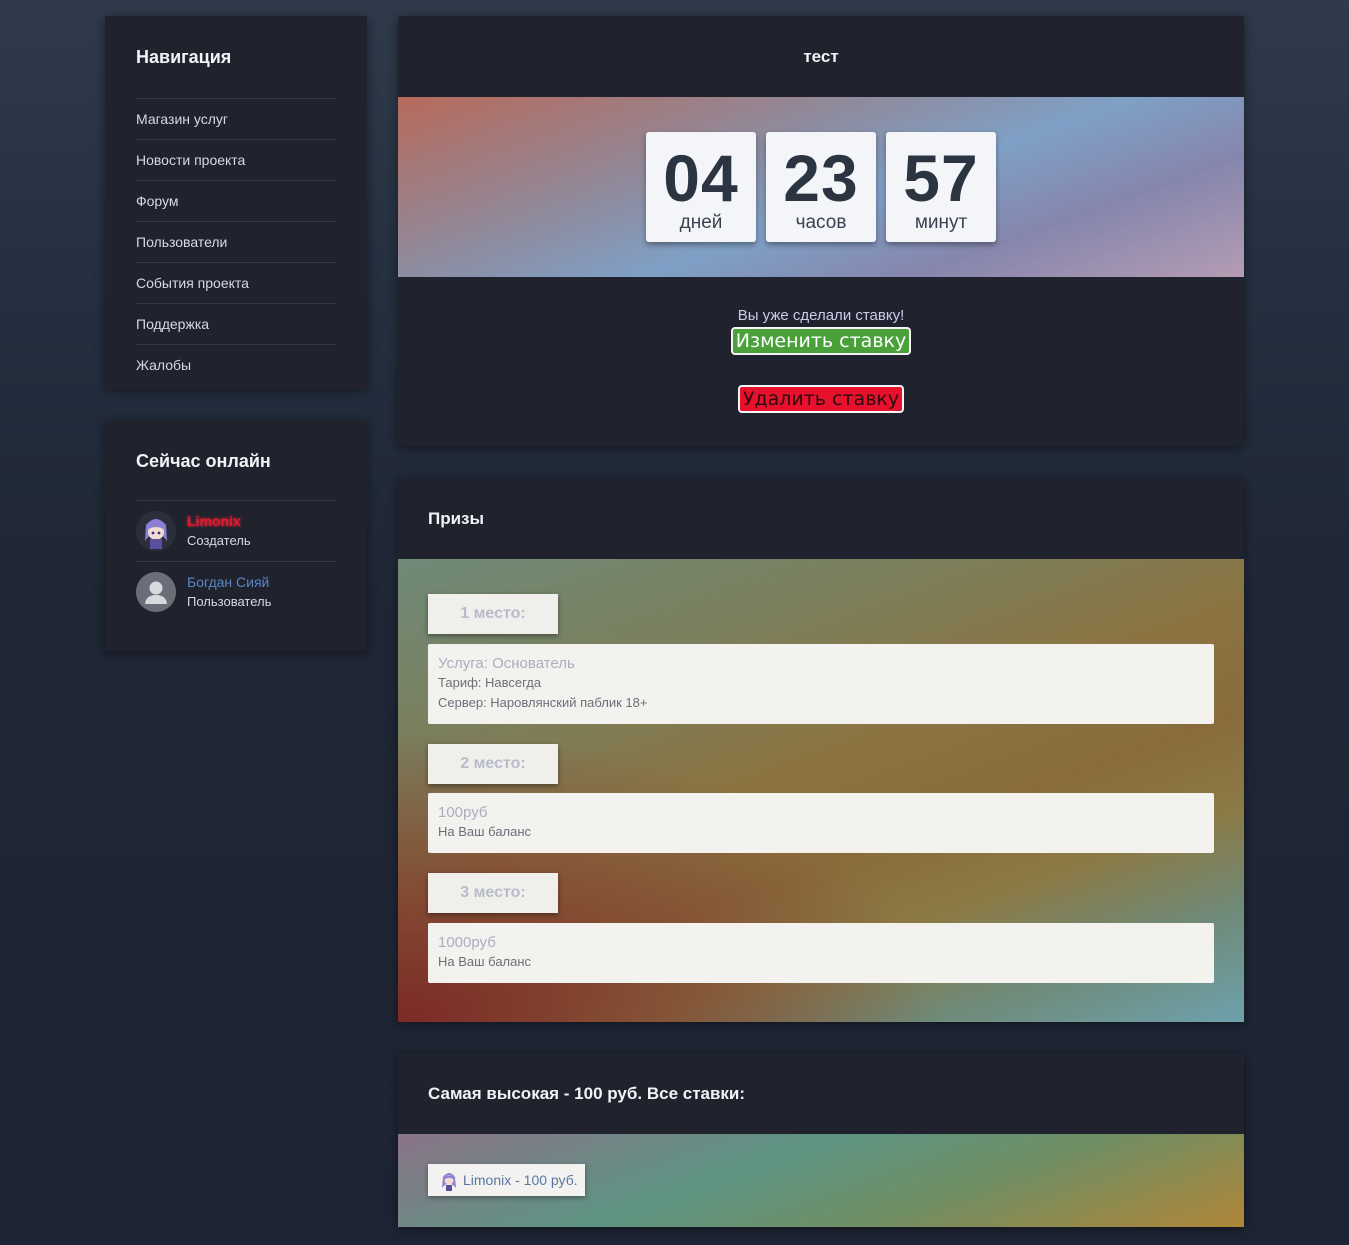 Image resolution: width=1349 pixels, height=1245 pixels. What do you see at coordinates (219, 540) in the screenshot?
I see `online-user-role: Создатель` at bounding box center [219, 540].